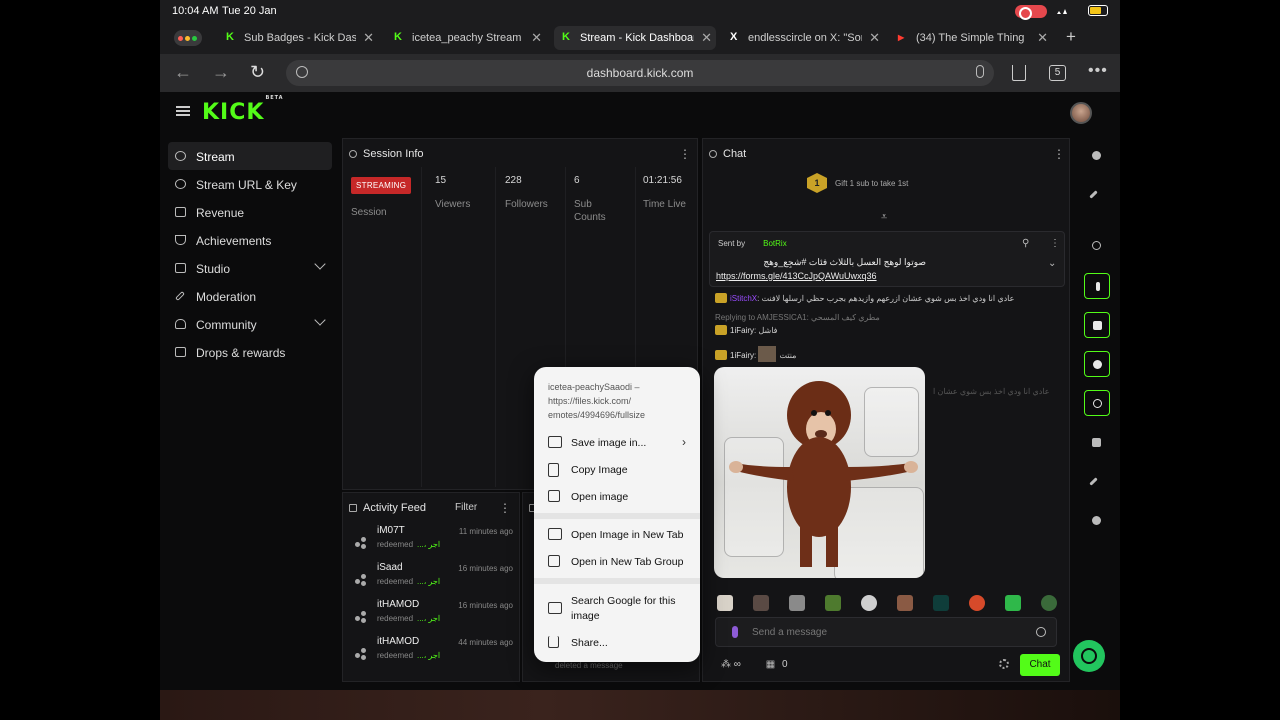 The height and width of the screenshot is (720, 1280). What do you see at coordinates (361, 580) in the screenshot?
I see `reward-icon` at bounding box center [361, 580].